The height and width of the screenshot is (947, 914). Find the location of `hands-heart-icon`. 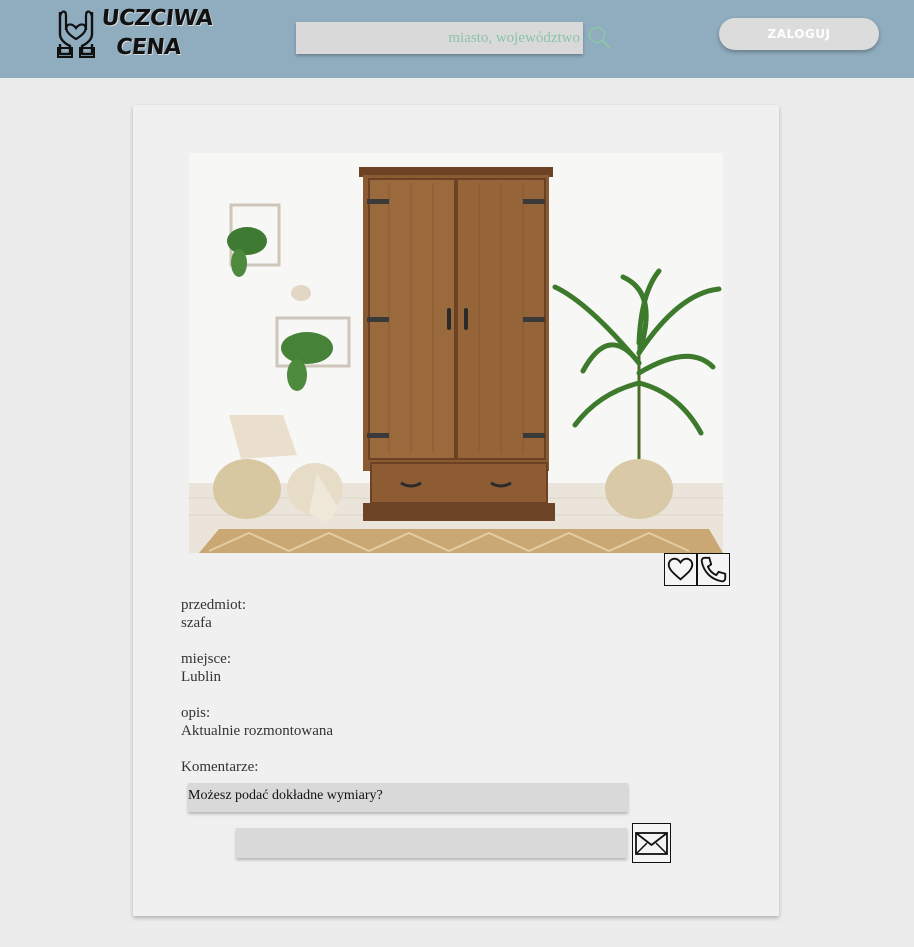

hands-heart-icon is located at coordinates (76, 34).